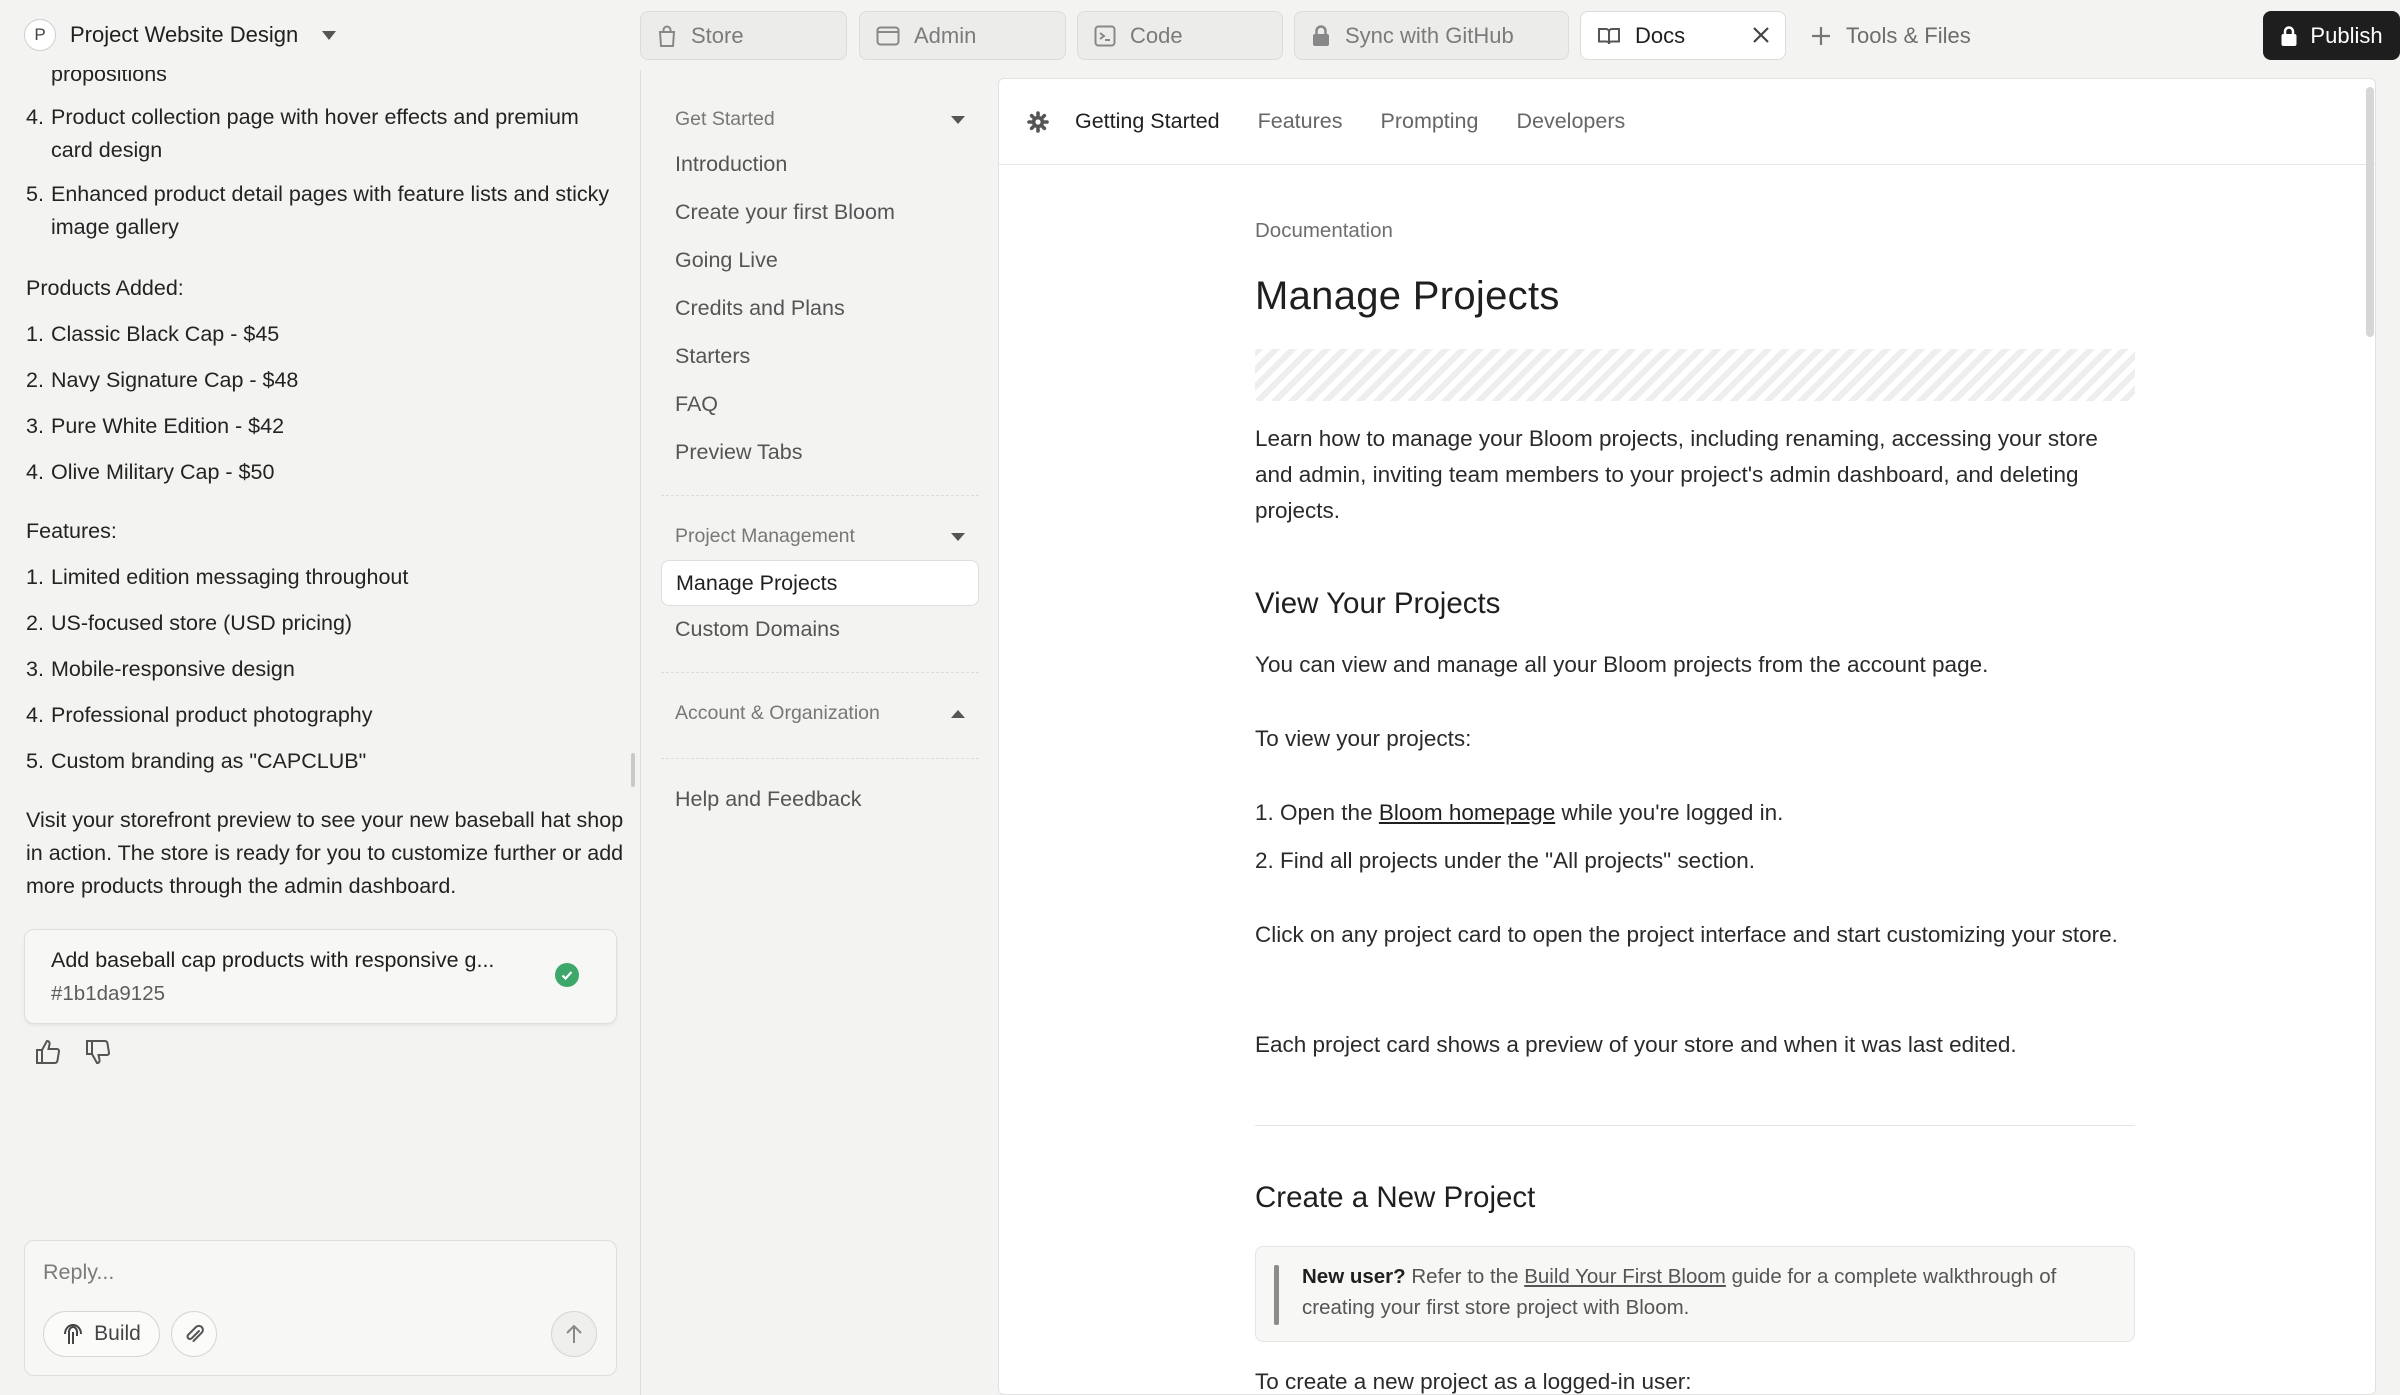 The image size is (2400, 1395). Describe the element at coordinates (1105, 35) in the screenshot. I see `terminal-icon` at that location.